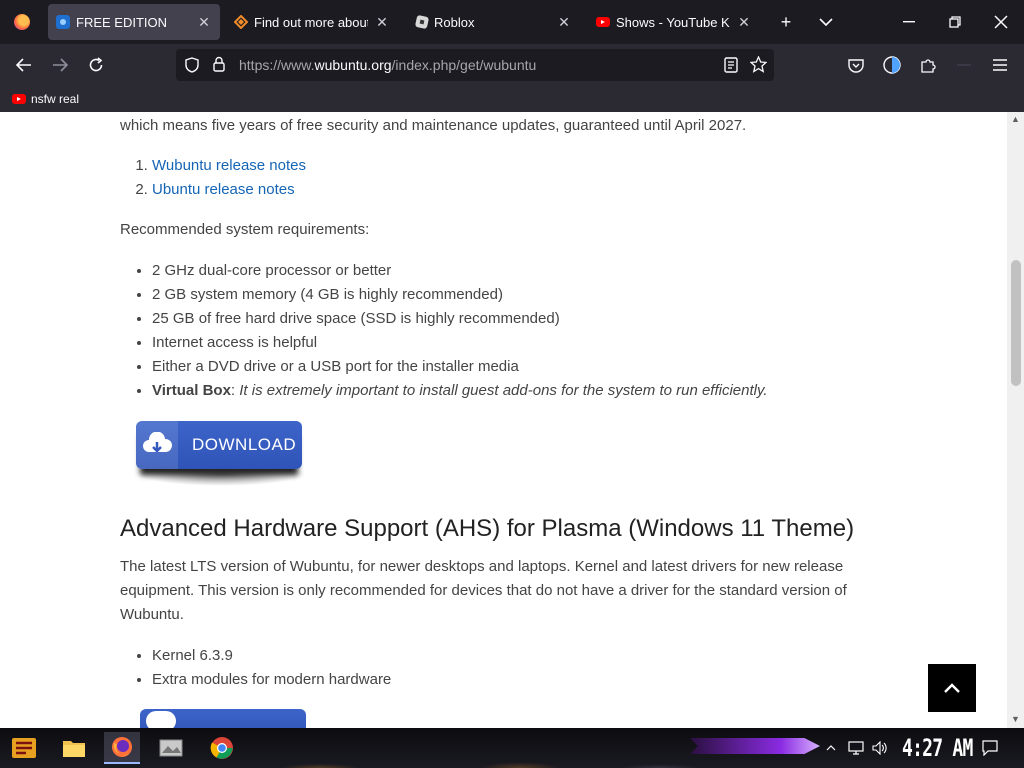  I want to click on hamburger-menu-icon, so click(1000, 65).